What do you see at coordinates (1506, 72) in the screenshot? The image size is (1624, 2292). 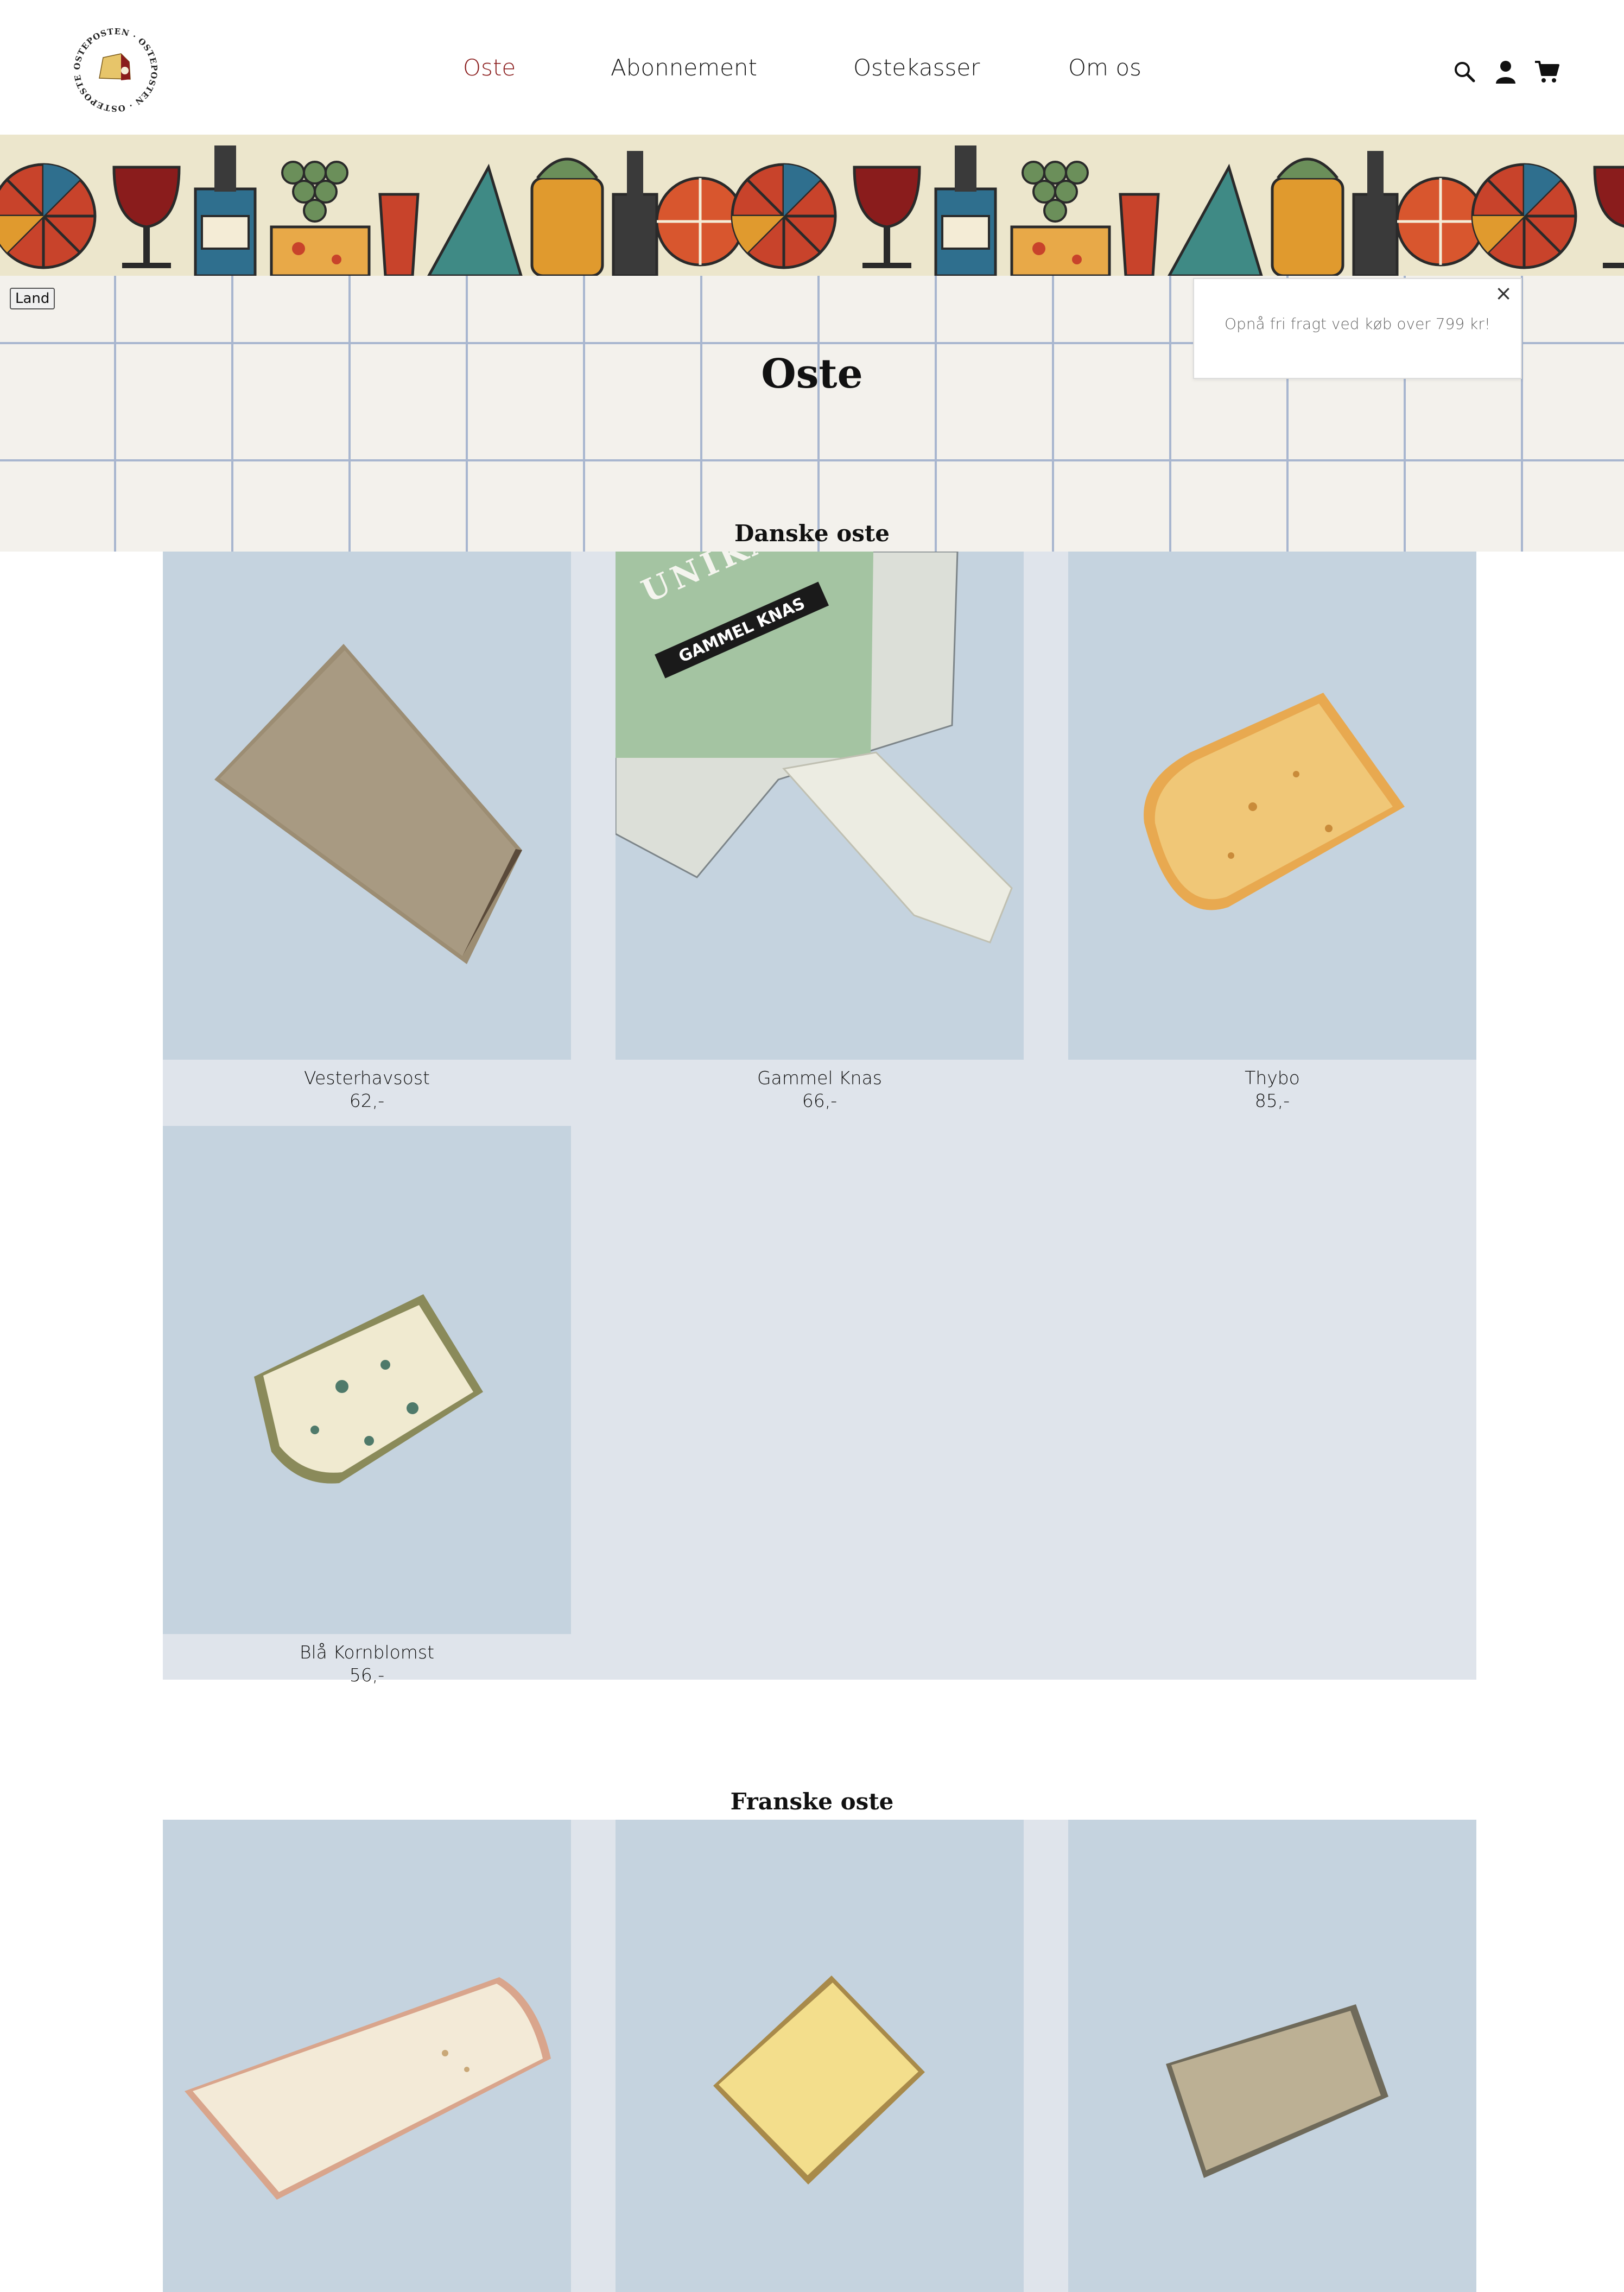 I see `account-icon` at bounding box center [1506, 72].